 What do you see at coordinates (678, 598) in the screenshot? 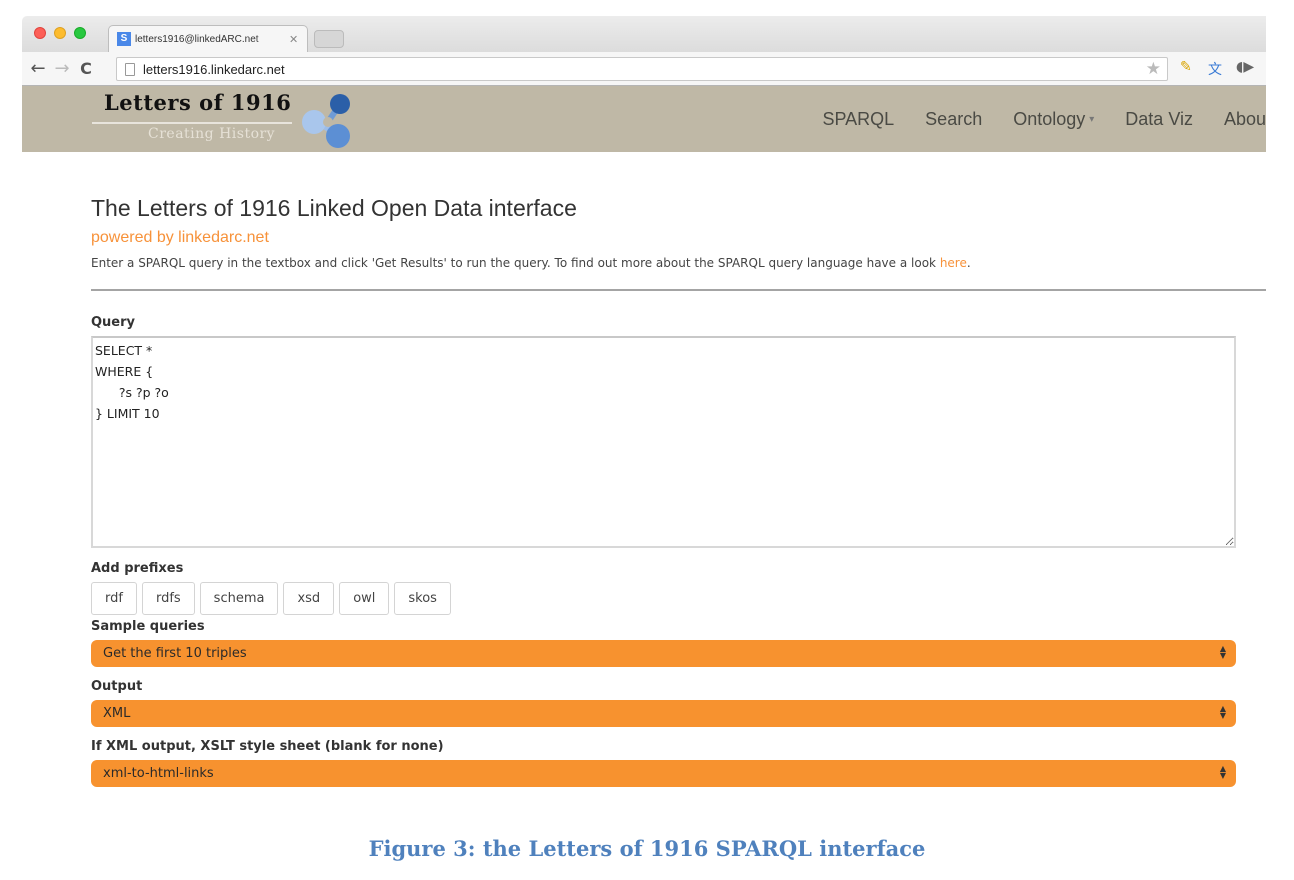
I see `prefix-buttons: rdf rdfs schema xsd owl skos` at bounding box center [678, 598].